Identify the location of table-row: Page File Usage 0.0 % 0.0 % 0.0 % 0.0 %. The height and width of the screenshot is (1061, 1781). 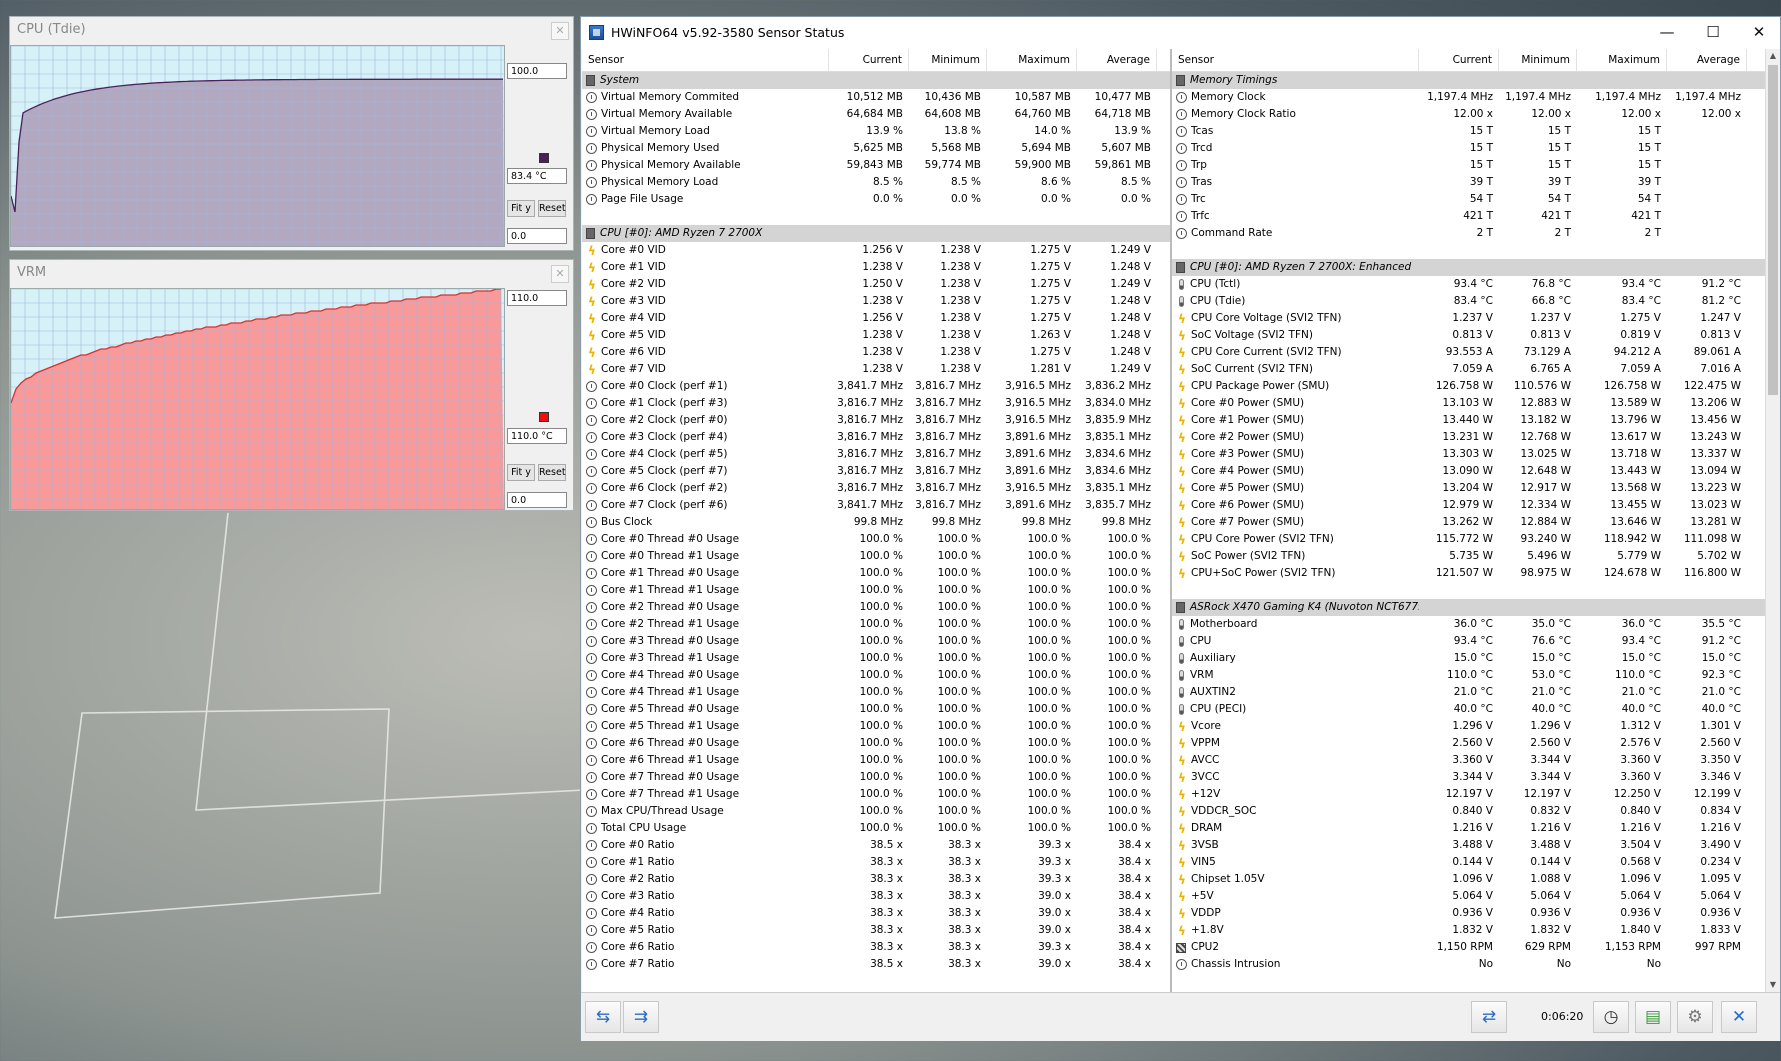
(876, 199).